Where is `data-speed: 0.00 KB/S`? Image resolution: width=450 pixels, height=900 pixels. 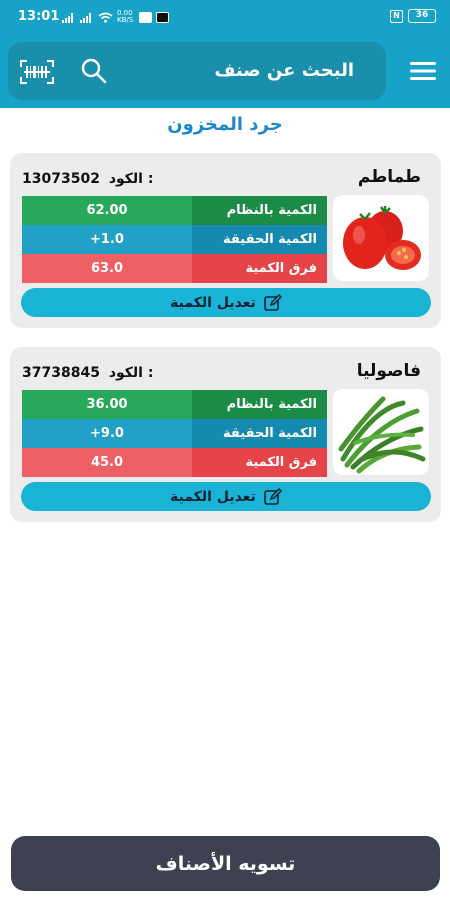 data-speed: 0.00 KB/S is located at coordinates (125, 16).